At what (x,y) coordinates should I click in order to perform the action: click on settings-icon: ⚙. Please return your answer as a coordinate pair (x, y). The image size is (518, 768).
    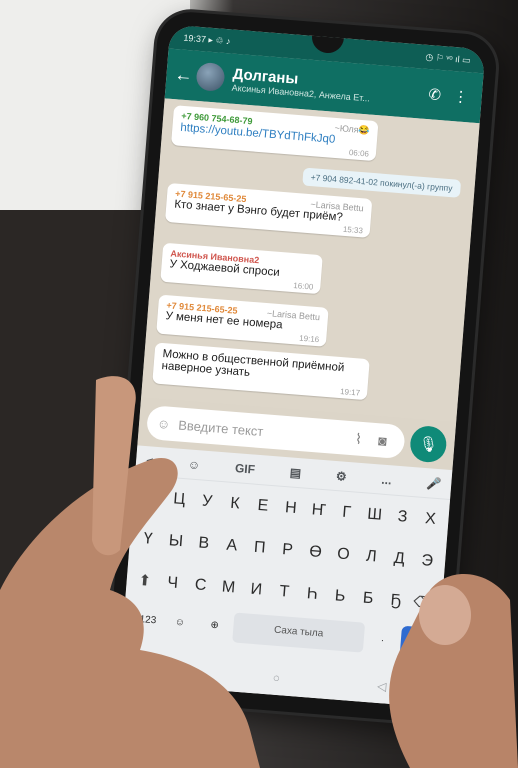
    Looking at the image, I should click on (341, 476).